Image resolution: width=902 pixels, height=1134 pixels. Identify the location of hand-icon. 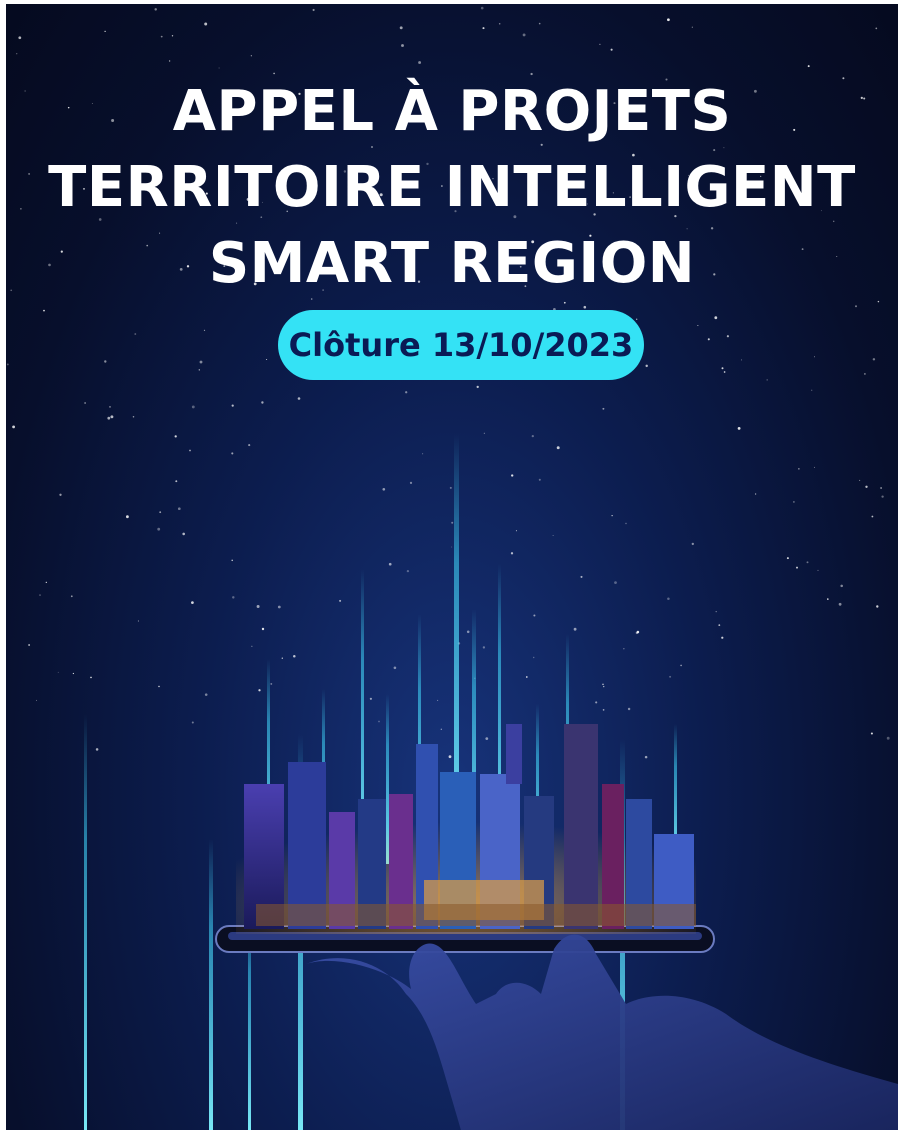
(602, 1032).